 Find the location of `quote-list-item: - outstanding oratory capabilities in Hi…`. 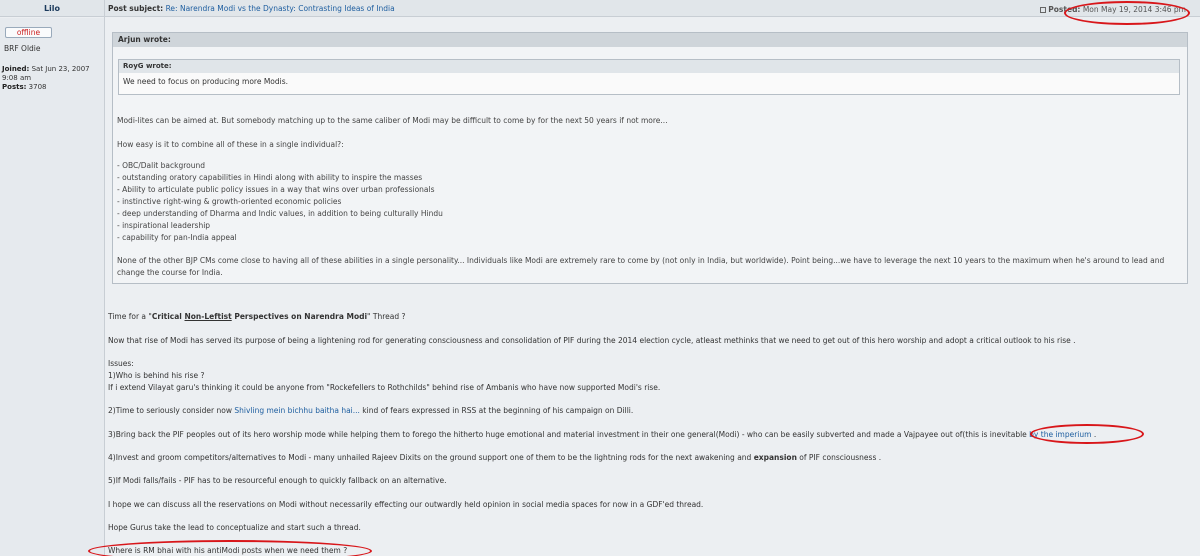

quote-list-item: - outstanding oratory capabilities in Hi… is located at coordinates (270, 177).